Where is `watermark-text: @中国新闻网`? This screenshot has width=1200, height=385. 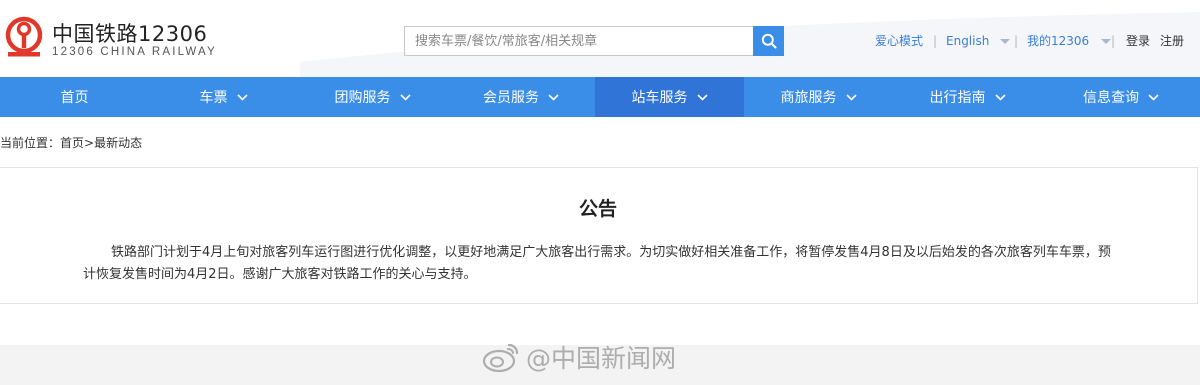 watermark-text: @中国新闻网 is located at coordinates (601, 358).